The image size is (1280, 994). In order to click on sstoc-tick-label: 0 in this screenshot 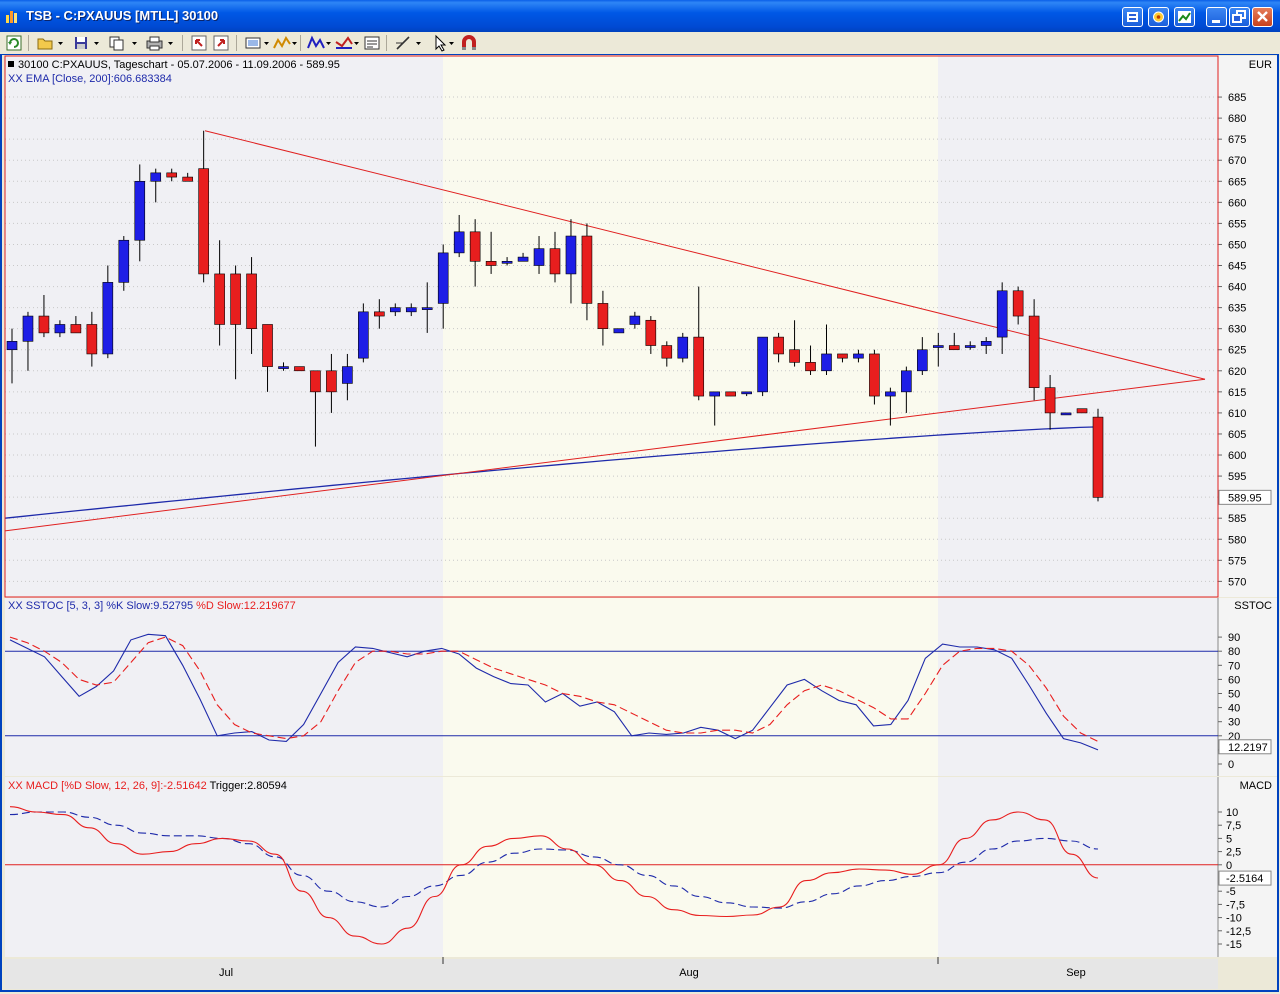, I will do `click(1231, 765)`.